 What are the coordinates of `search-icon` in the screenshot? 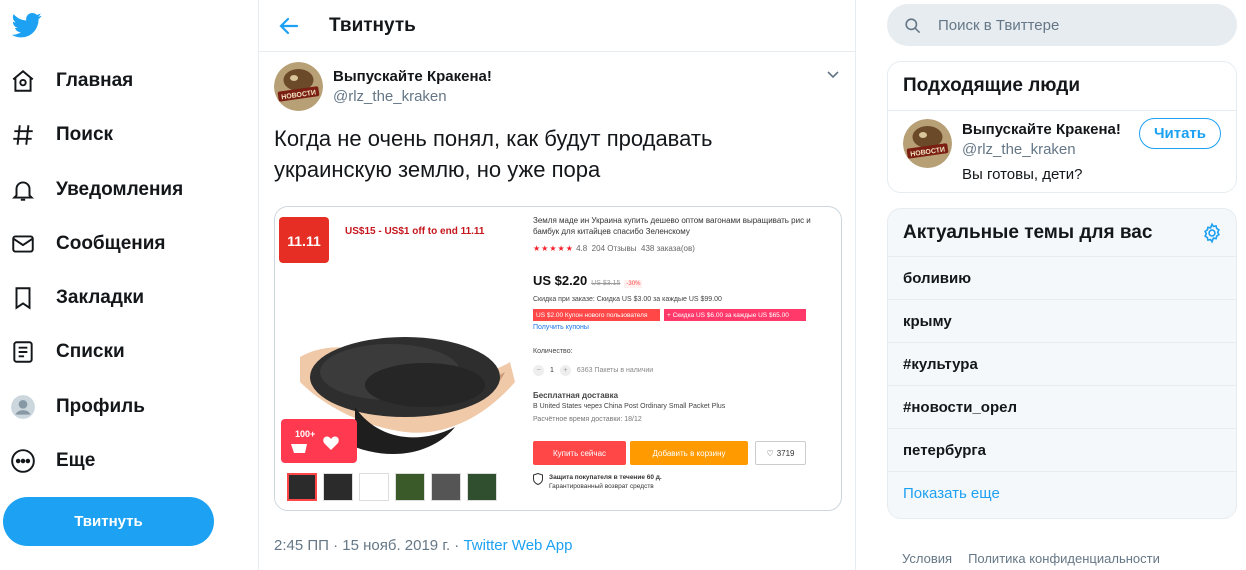 It's located at (913, 25).